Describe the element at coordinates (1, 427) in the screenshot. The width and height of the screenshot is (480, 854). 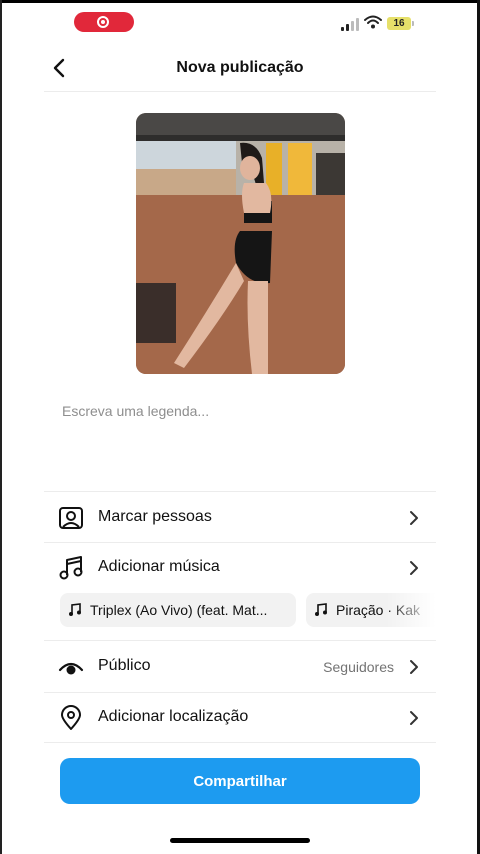
I see `screen-frame-left` at that location.